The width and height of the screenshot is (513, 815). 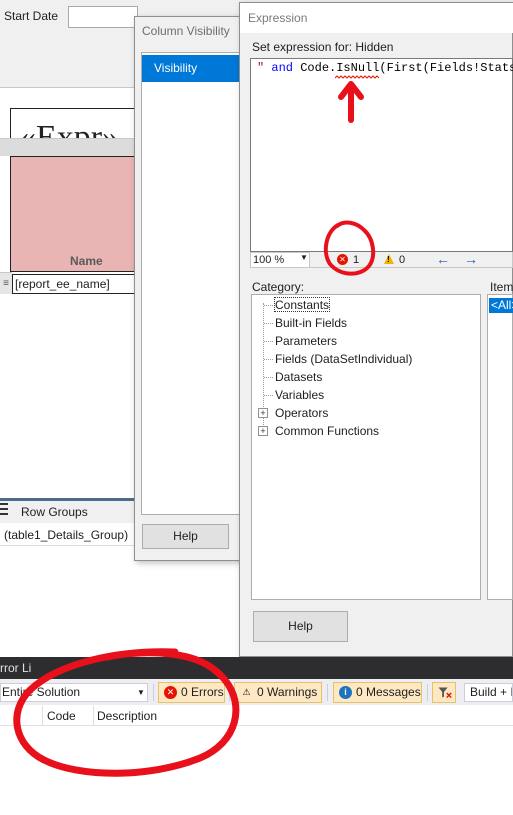 What do you see at coordinates (356, 260) in the screenshot?
I see `error-count: 1` at bounding box center [356, 260].